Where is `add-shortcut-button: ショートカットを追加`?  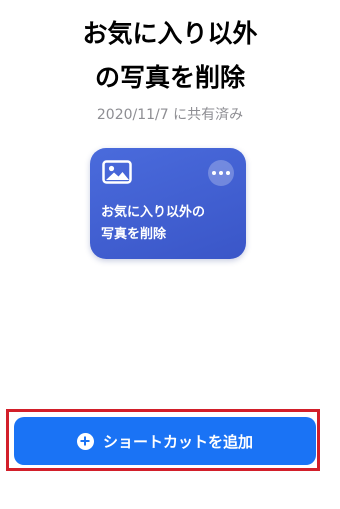 add-shortcut-button: ショートカットを追加 is located at coordinates (165, 441).